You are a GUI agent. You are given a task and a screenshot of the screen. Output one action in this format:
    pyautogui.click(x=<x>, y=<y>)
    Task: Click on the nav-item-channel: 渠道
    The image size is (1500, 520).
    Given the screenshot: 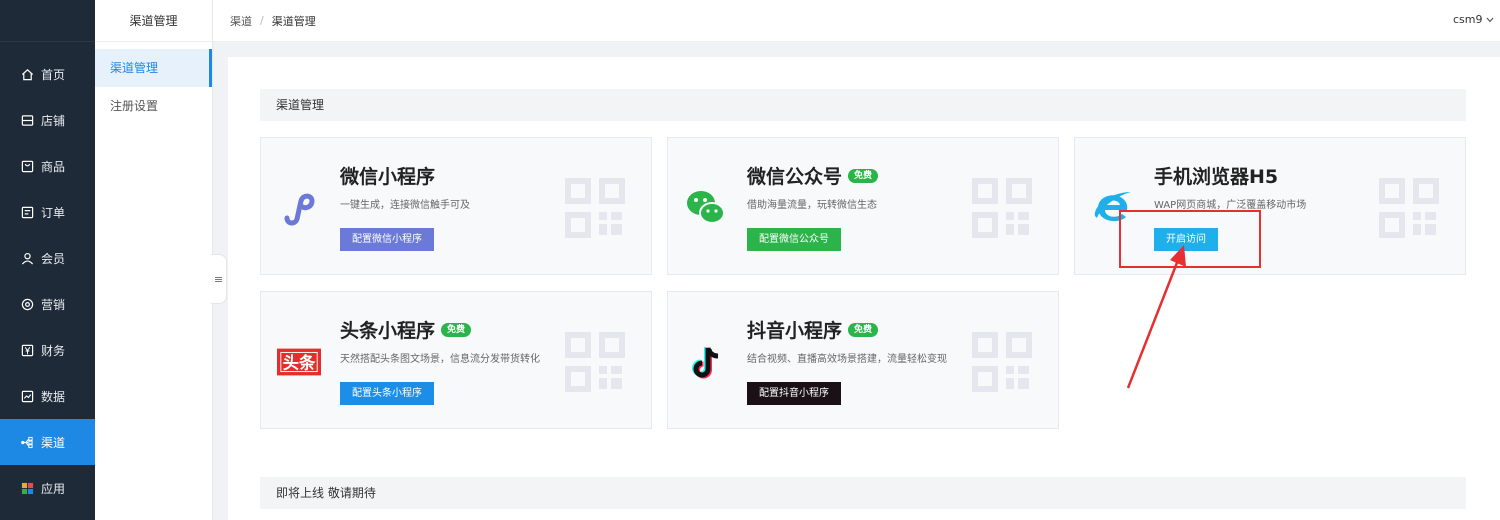 What is the action you would take?
    pyautogui.click(x=47, y=442)
    